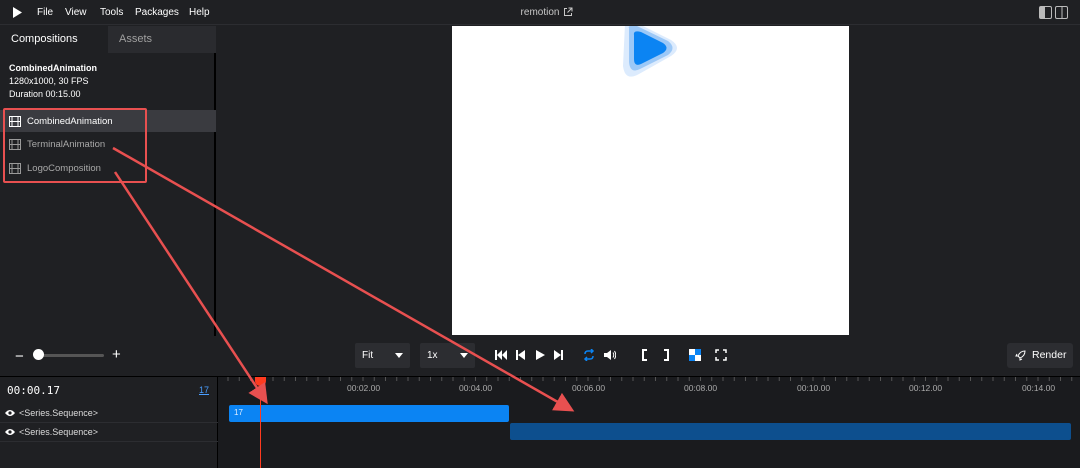 This screenshot has width=1080, height=468. I want to click on zoom-slider, so click(70, 355).